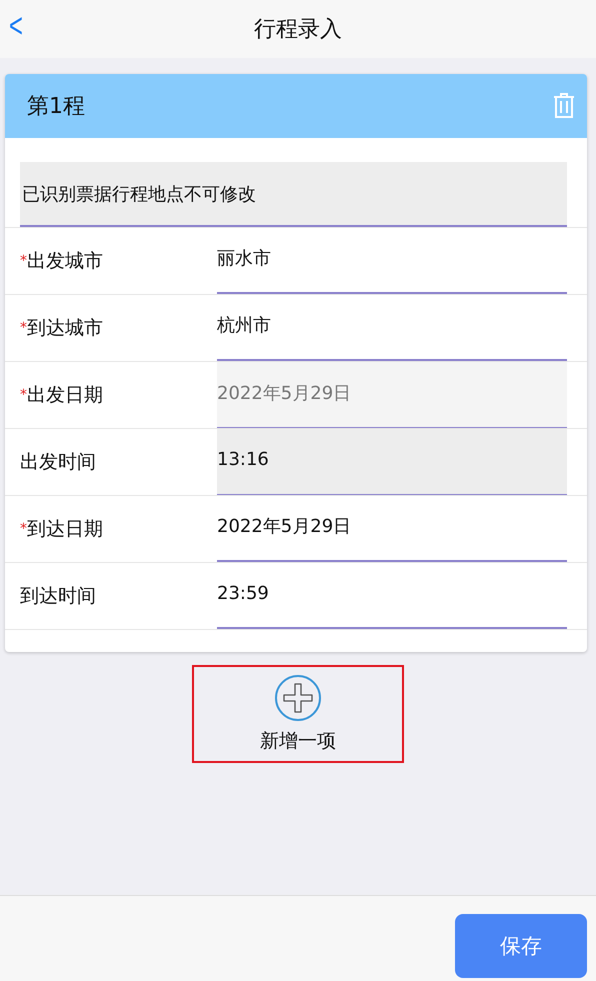  I want to click on field-label: 出发城市, so click(65, 261).